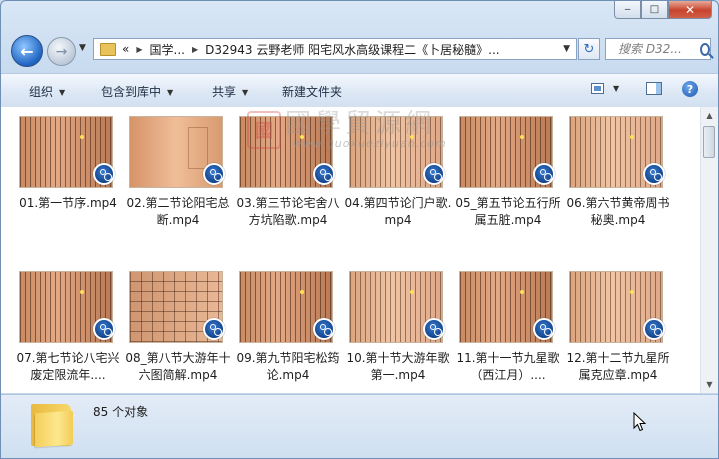 The height and width of the screenshot is (459, 719). What do you see at coordinates (618, 366) in the screenshot?
I see `file-name: 12.第十二节九星所属克应章.mp4` at bounding box center [618, 366].